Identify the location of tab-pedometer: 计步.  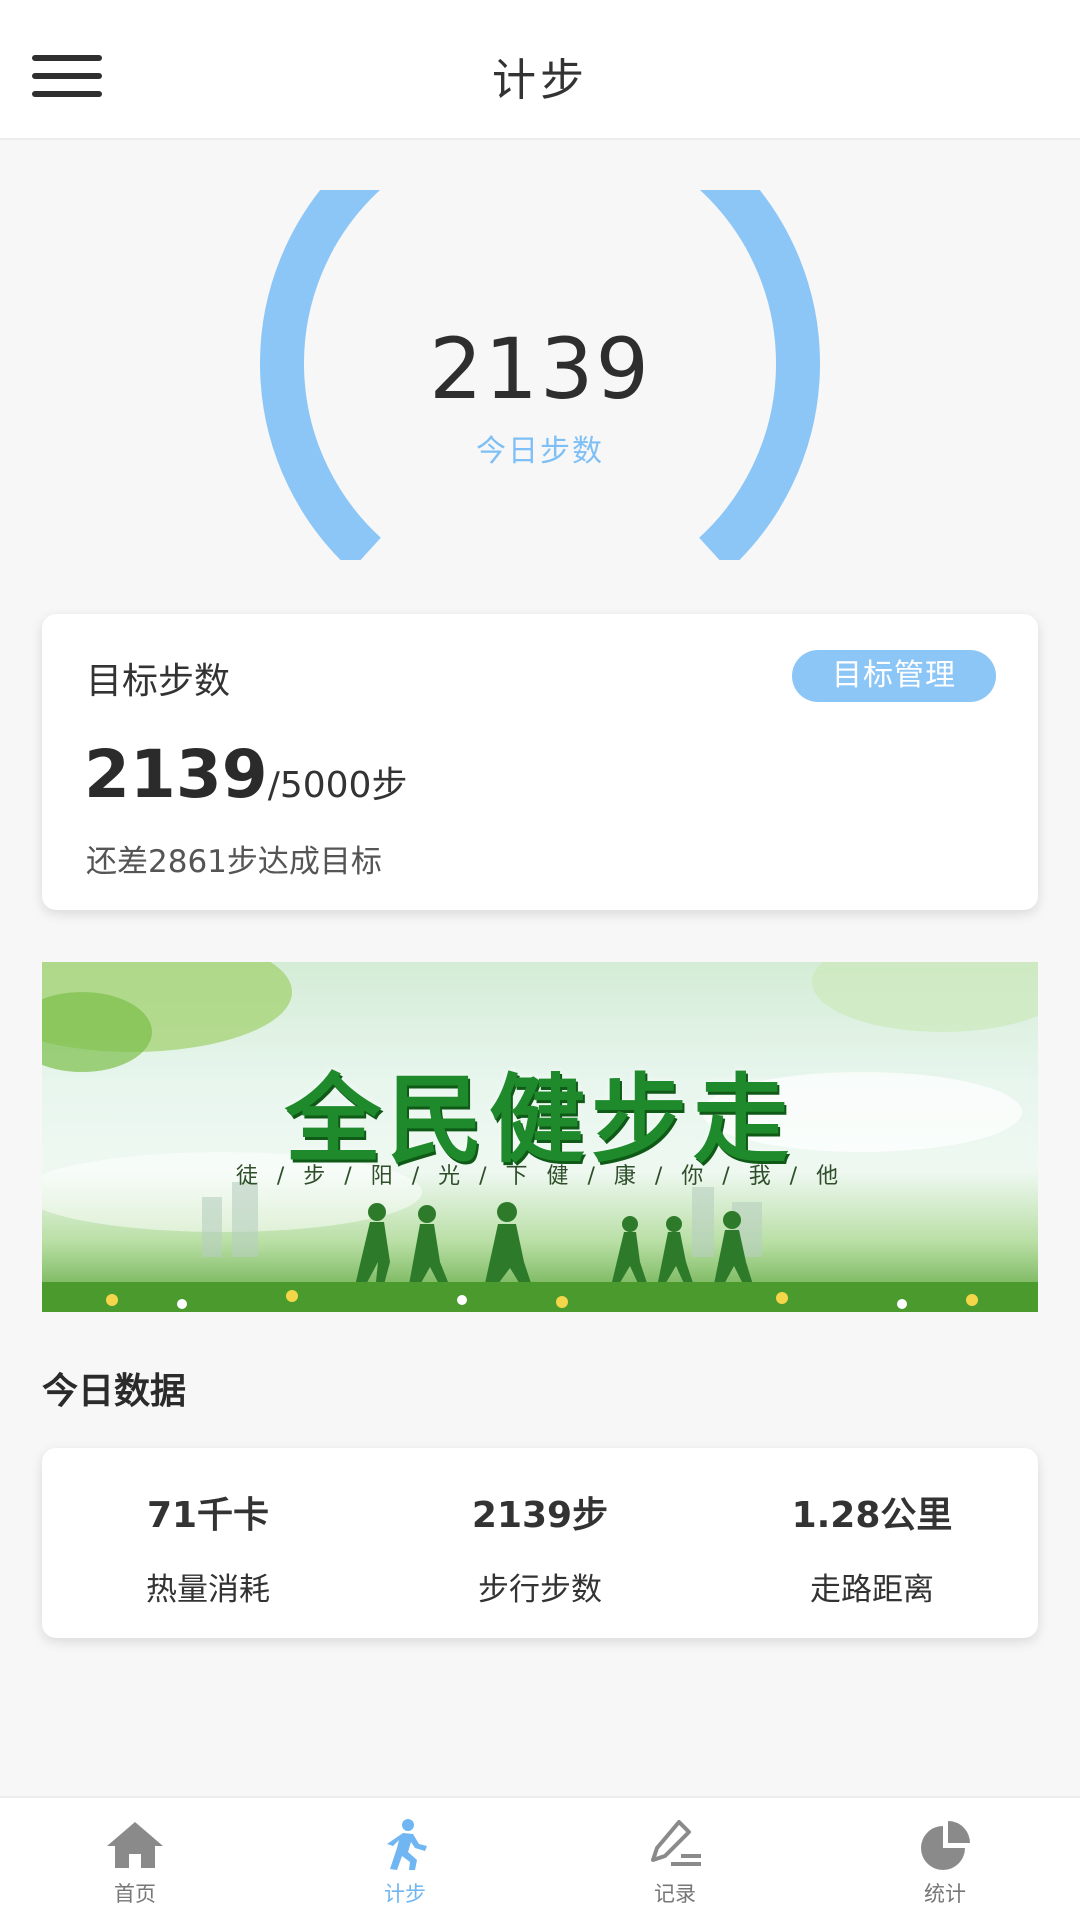
(405, 1859).